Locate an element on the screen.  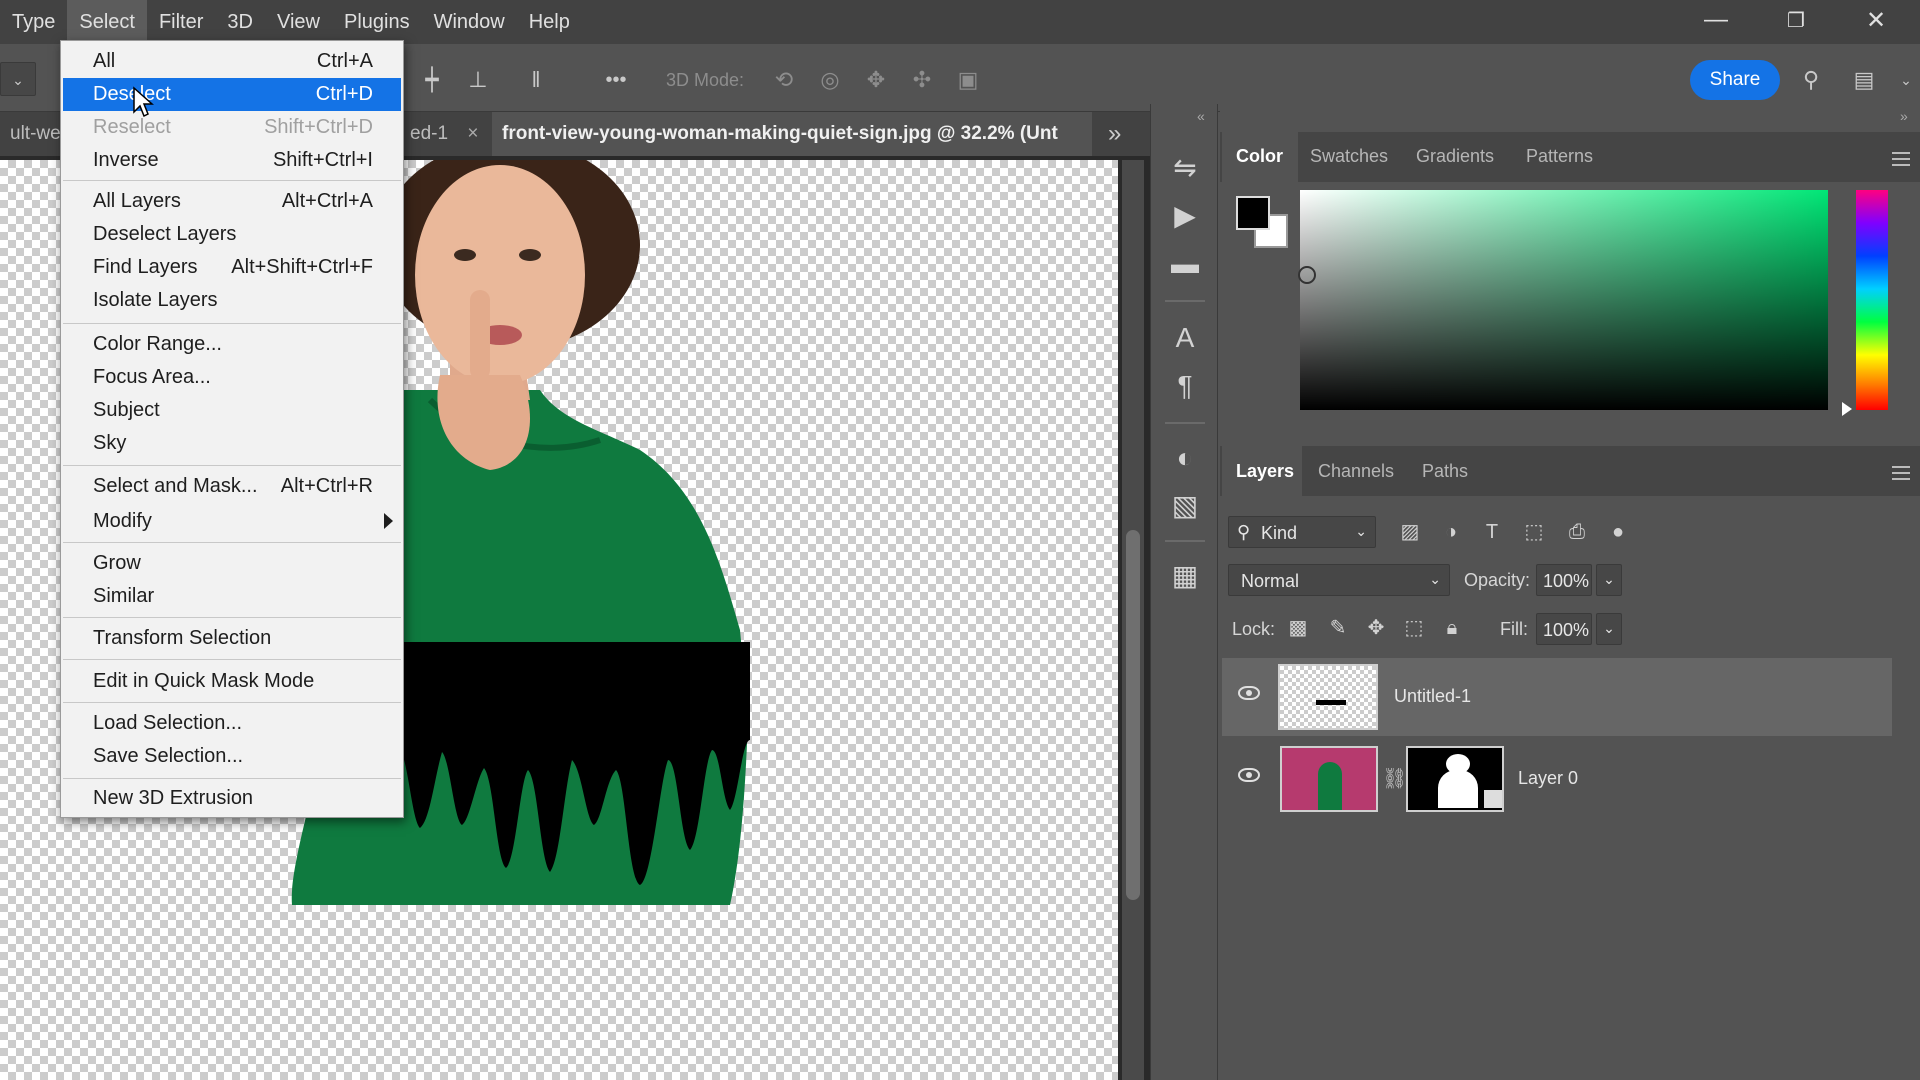
menu-select: Select is located at coordinates (107, 22).